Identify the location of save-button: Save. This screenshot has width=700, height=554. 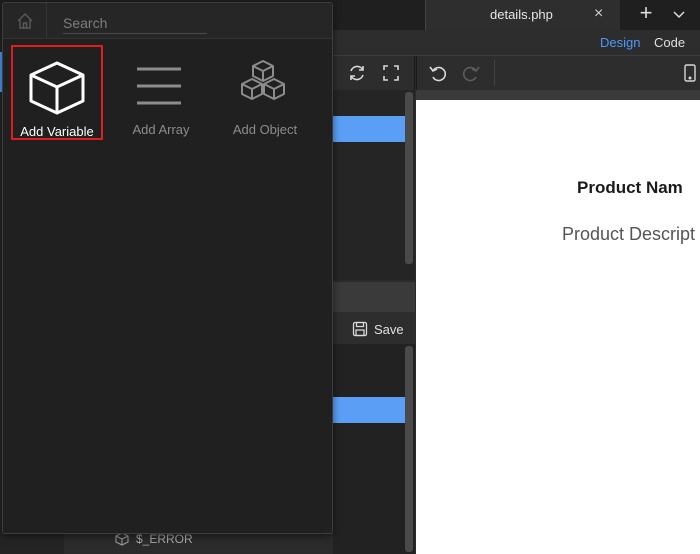
(378, 329).